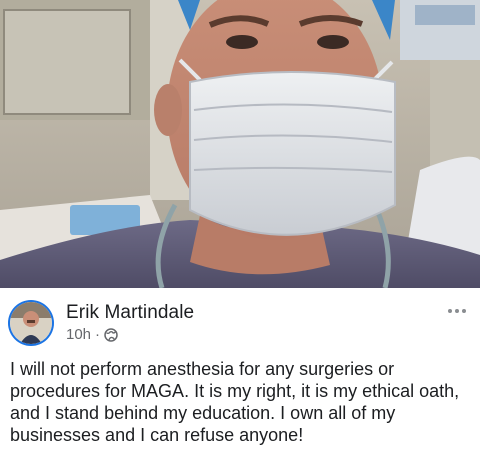  I want to click on more-options-icon, so click(457, 311).